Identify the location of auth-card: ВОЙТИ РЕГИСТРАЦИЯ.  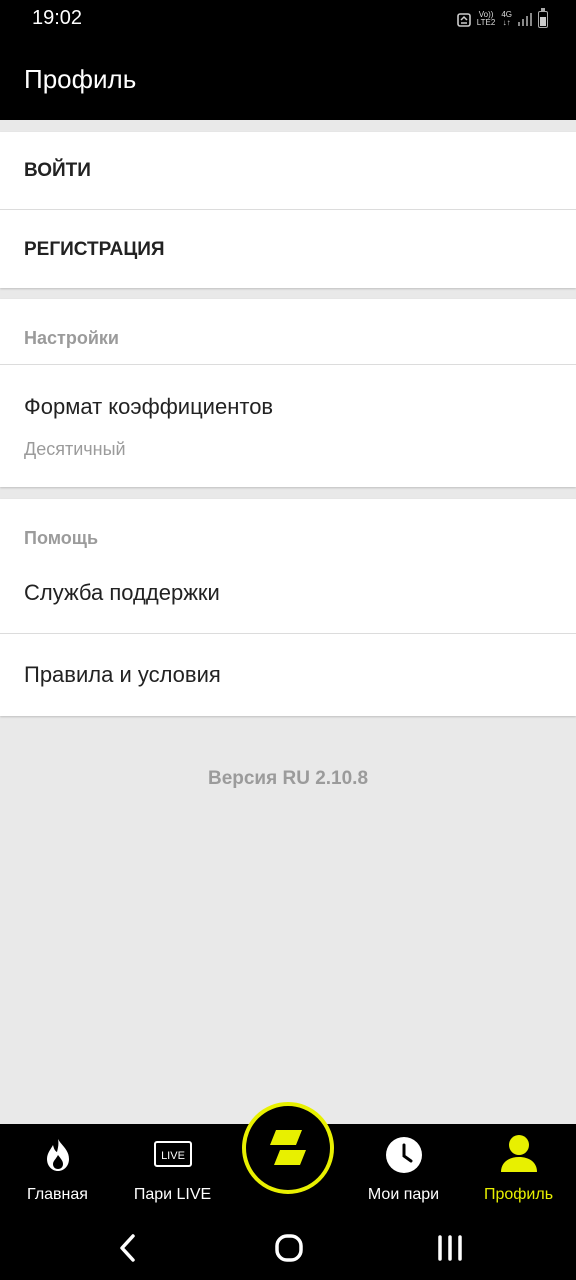
(288, 210).